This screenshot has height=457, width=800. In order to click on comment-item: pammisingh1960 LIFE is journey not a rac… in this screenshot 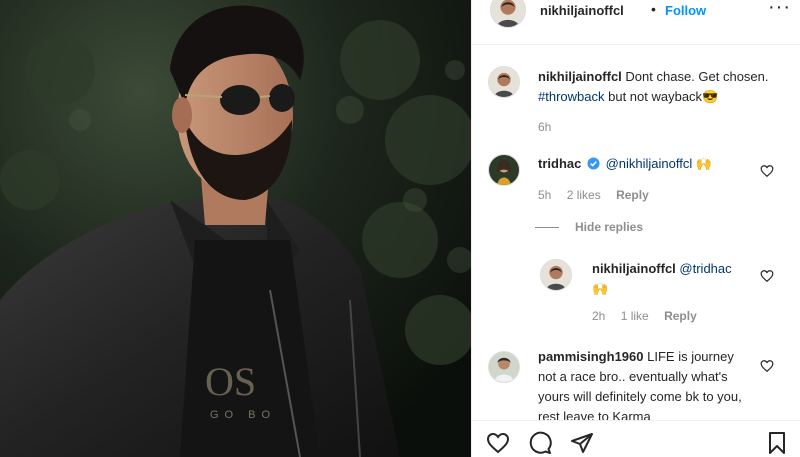, I will do `click(636, 383)`.